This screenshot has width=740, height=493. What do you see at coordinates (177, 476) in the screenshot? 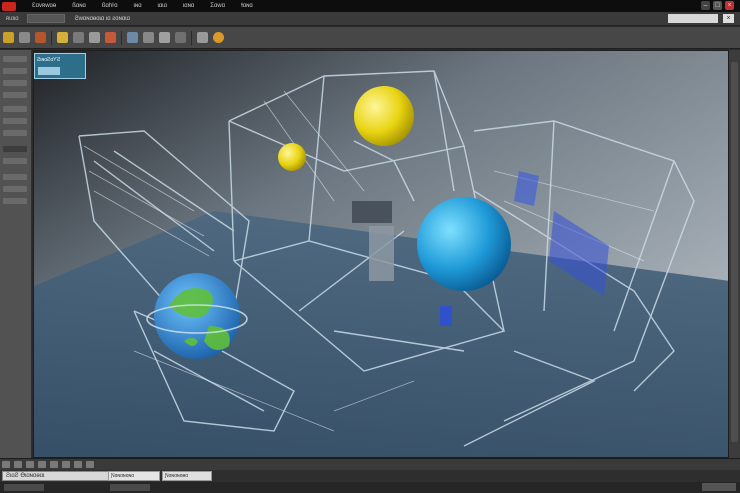
I see `status-right-text: Ɲɑɴɑɴɑɵɑ` at bounding box center [177, 476].